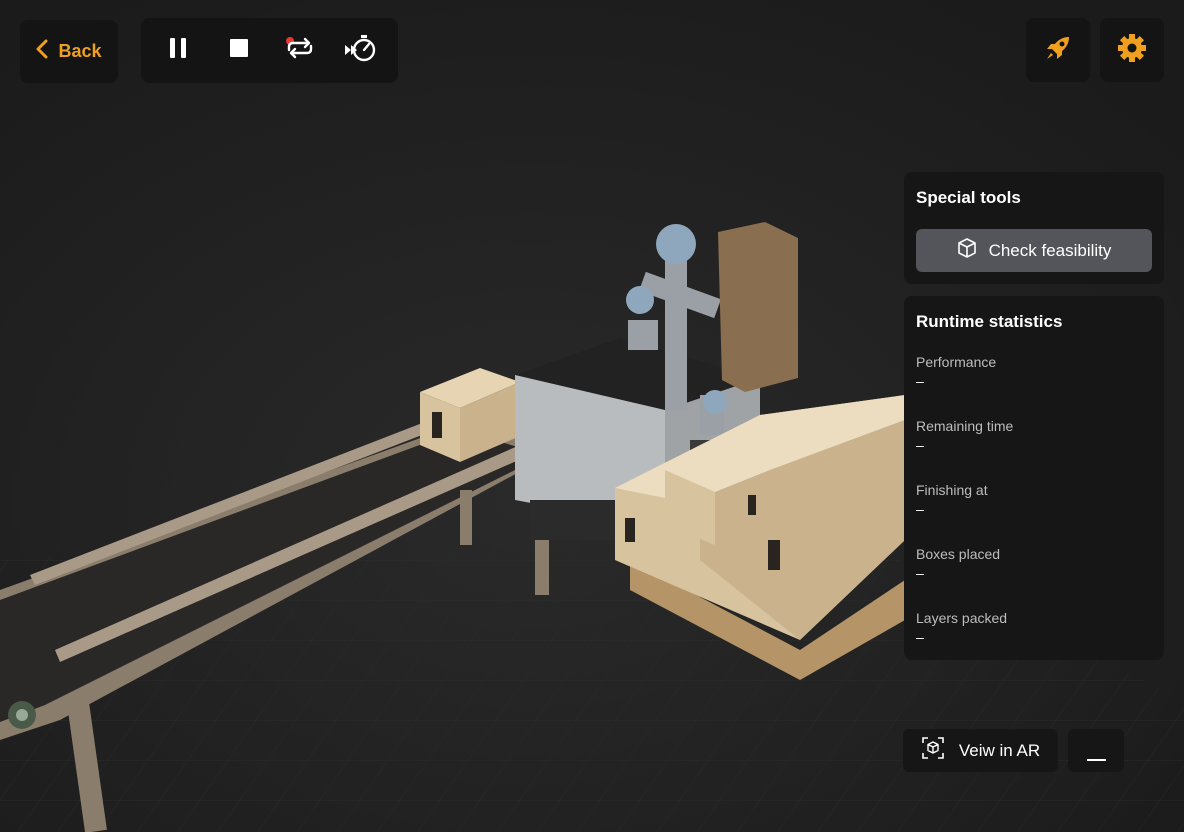 Image resolution: width=1184 pixels, height=832 pixels. What do you see at coordinates (1050, 250) in the screenshot?
I see `check-feasibility-label: Check feasibility` at bounding box center [1050, 250].